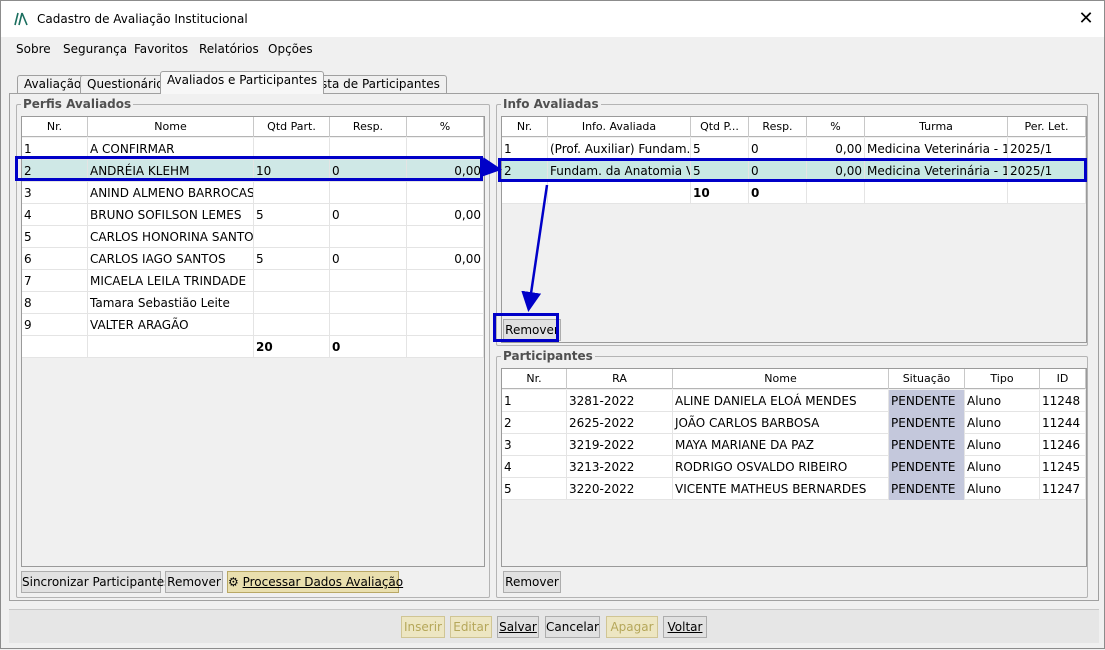 The width and height of the screenshot is (1105, 650). What do you see at coordinates (253, 281) in the screenshot?
I see `table-row: 7 MICAELA LEILA TRINDADE` at bounding box center [253, 281].